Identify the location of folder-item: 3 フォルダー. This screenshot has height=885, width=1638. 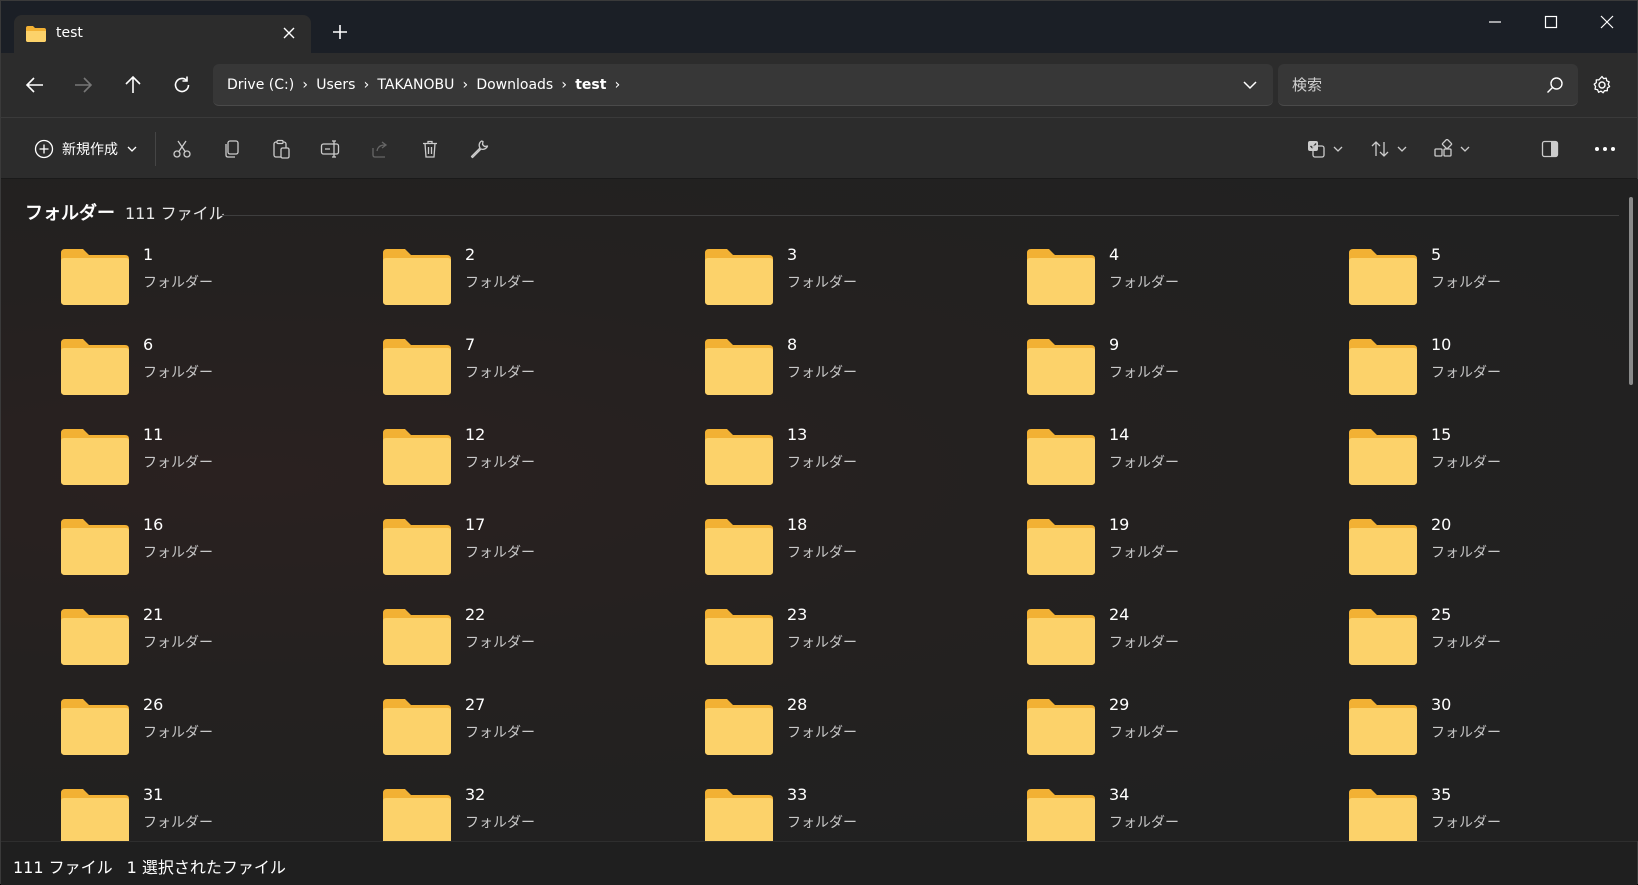
(862, 284).